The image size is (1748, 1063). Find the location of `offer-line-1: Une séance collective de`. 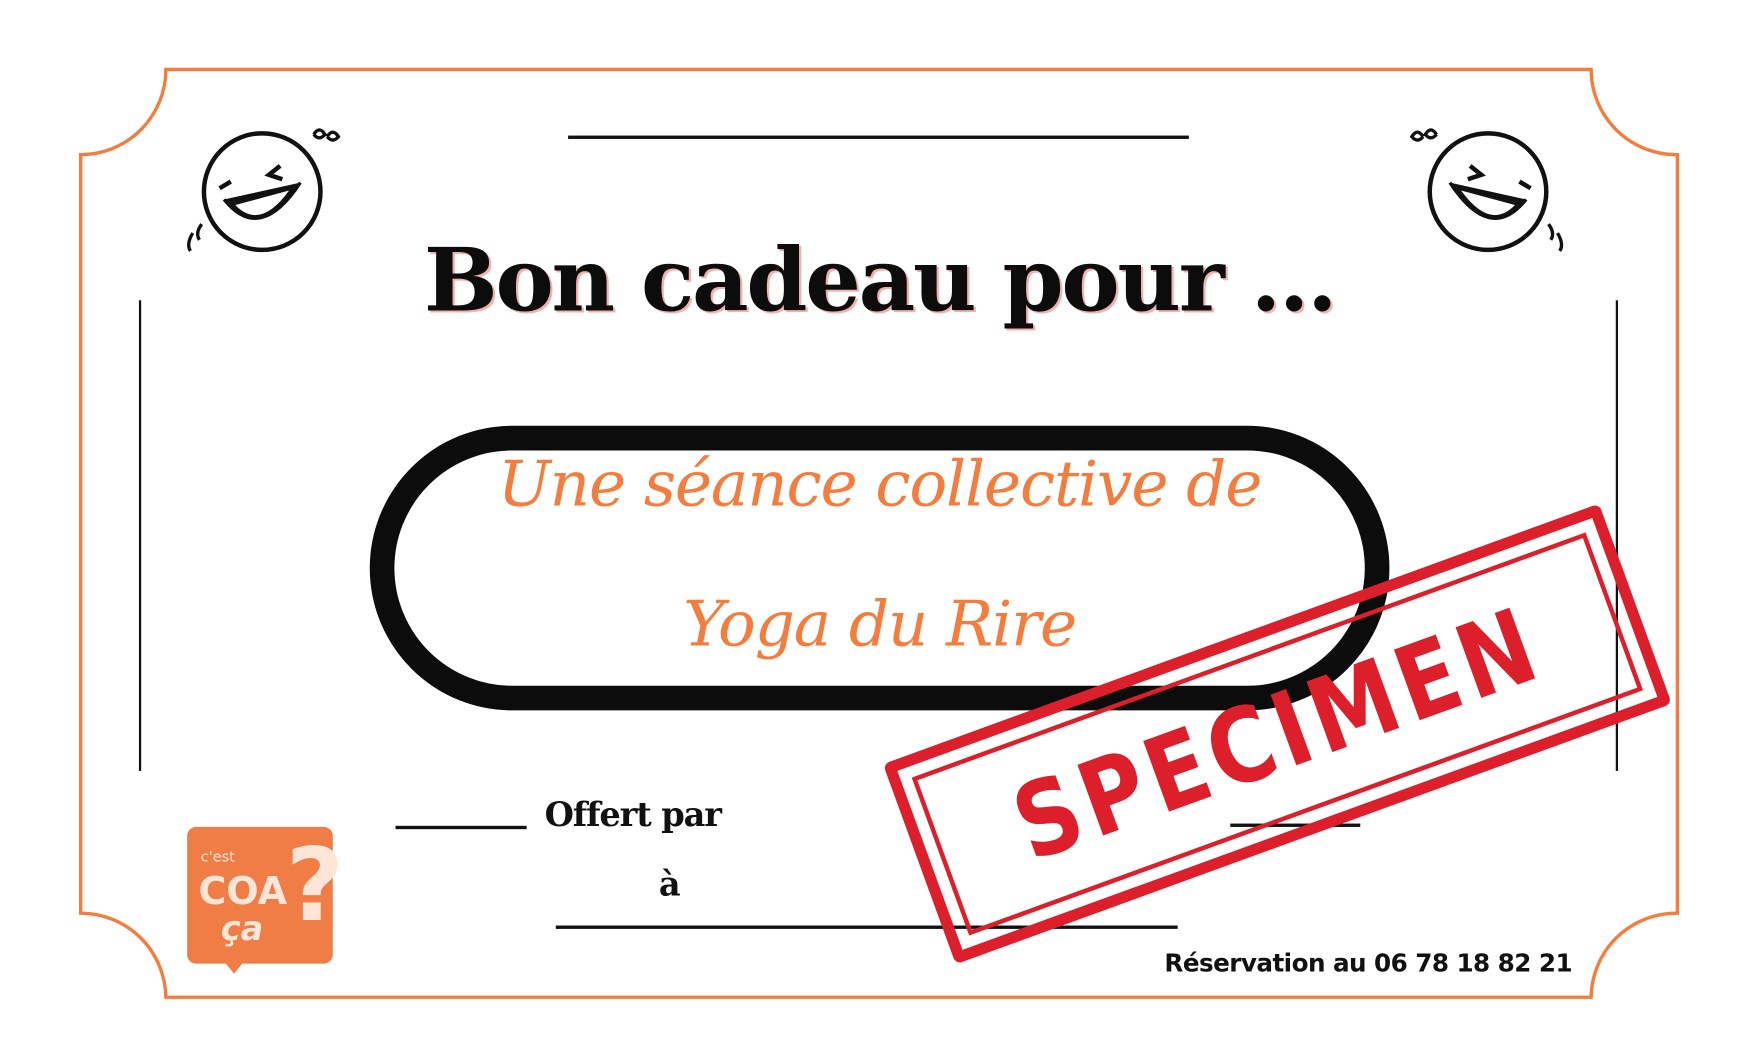

offer-line-1: Une séance collective de is located at coordinates (879, 485).